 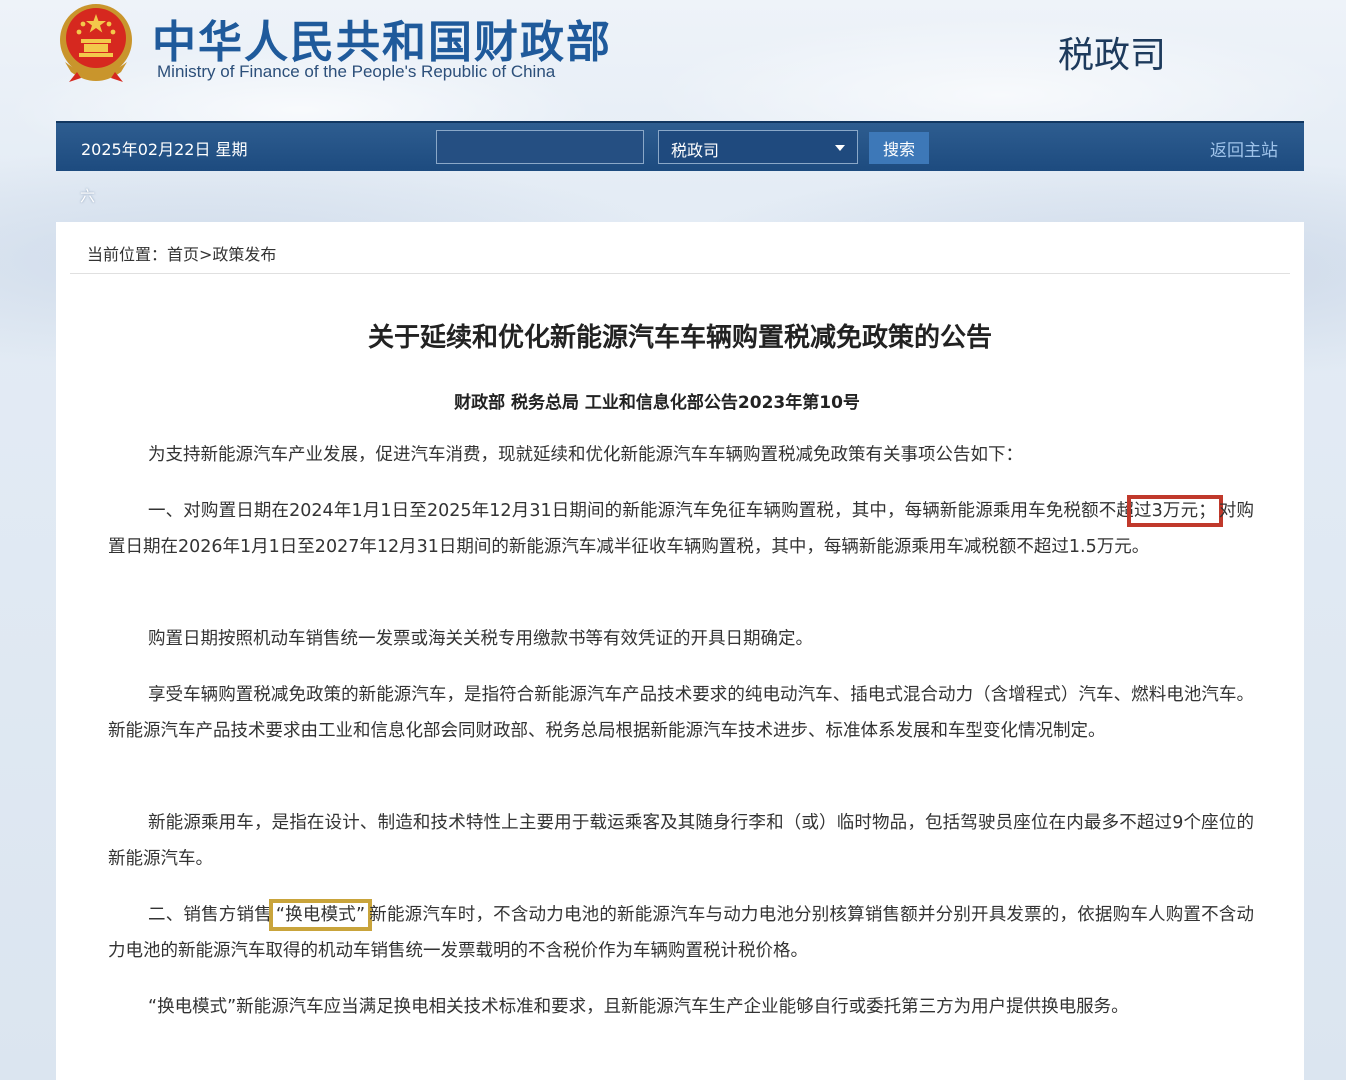 What do you see at coordinates (164, 149) in the screenshot?
I see `current-date: 2025年02月22日 星期` at bounding box center [164, 149].